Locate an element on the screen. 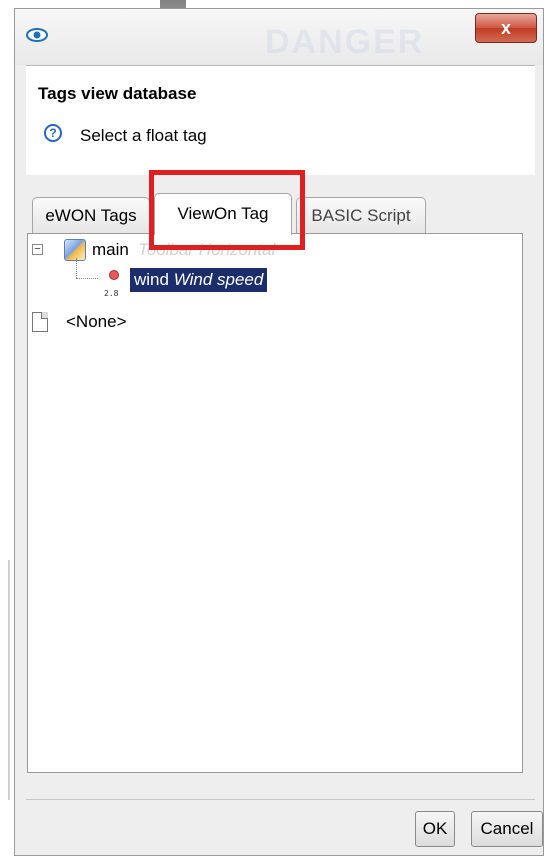 Image resolution: width=546 pixels, height=859 pixels. selected-item: wind Wind speed is located at coordinates (199, 280).